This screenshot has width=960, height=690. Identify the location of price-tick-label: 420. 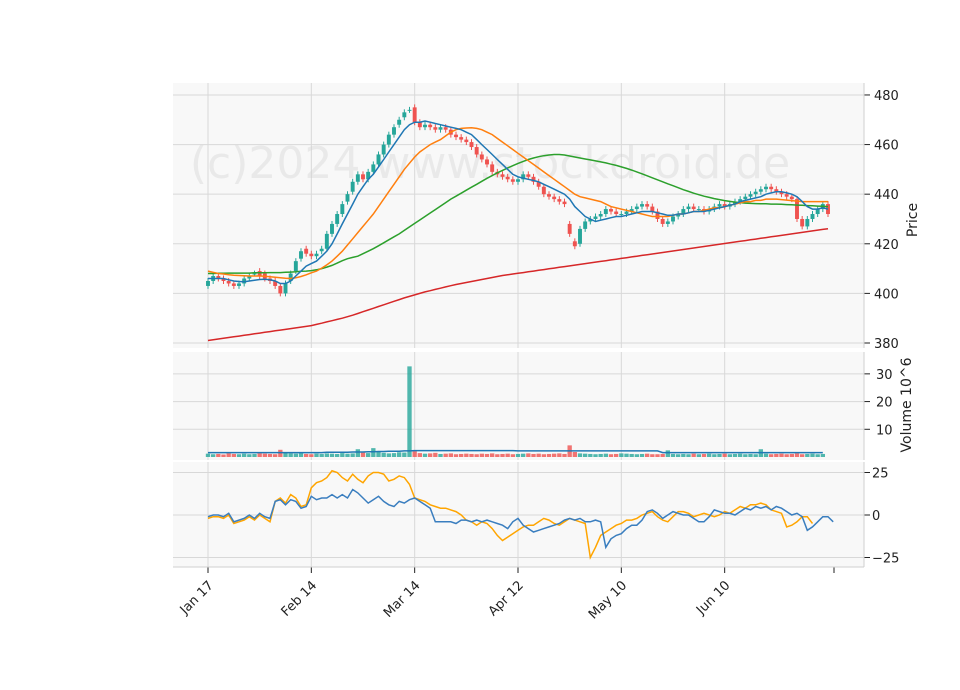
(886, 245).